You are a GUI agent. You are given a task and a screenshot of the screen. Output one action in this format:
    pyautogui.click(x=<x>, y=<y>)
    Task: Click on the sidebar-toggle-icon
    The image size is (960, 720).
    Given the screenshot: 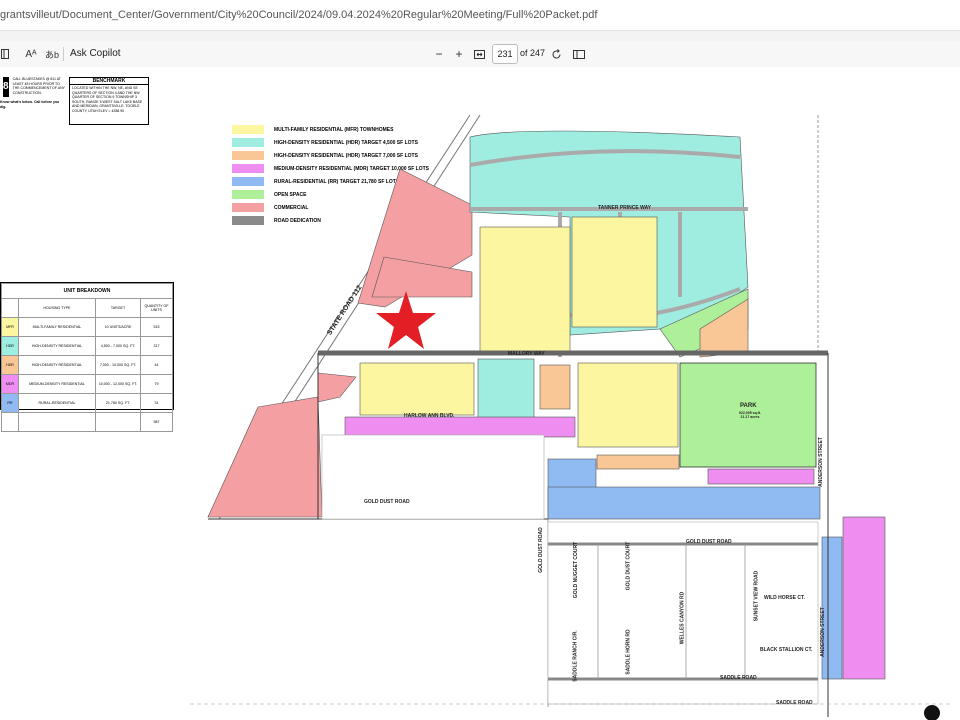 What is the action you would take?
    pyautogui.click(x=5, y=54)
    